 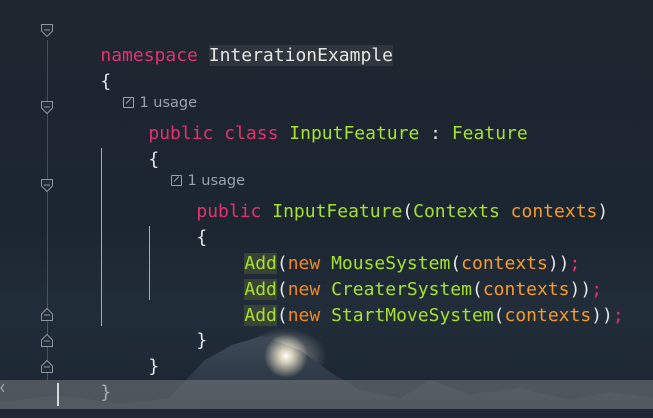 What do you see at coordinates (390, 249) in the screenshot?
I see `code-line-add-mouse-system: Add(new MouseSystem(contexts));` at bounding box center [390, 249].